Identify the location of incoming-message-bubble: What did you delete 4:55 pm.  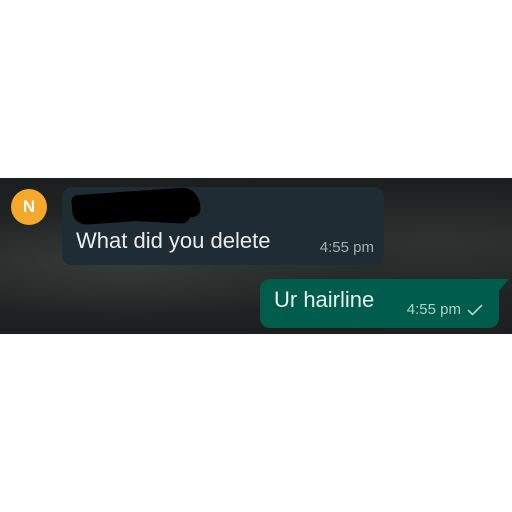
(223, 225).